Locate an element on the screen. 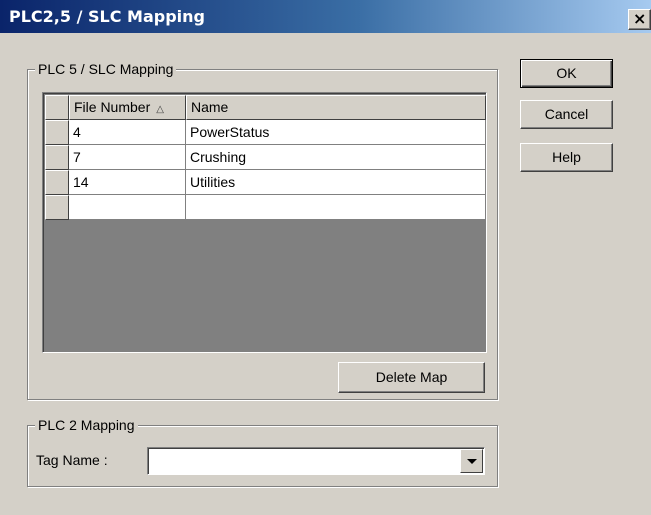 This screenshot has height=515, width=651. delete-map-button: Delete Map is located at coordinates (411, 377).